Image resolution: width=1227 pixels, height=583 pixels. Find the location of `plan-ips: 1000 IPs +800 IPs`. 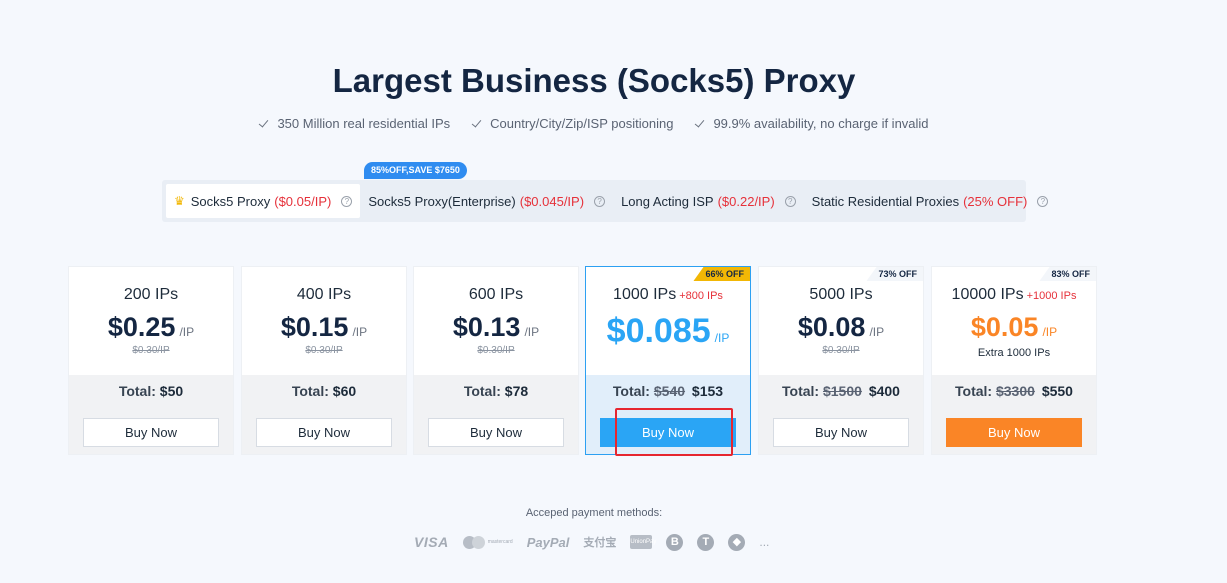

plan-ips: 1000 IPs +800 IPs is located at coordinates (668, 285).